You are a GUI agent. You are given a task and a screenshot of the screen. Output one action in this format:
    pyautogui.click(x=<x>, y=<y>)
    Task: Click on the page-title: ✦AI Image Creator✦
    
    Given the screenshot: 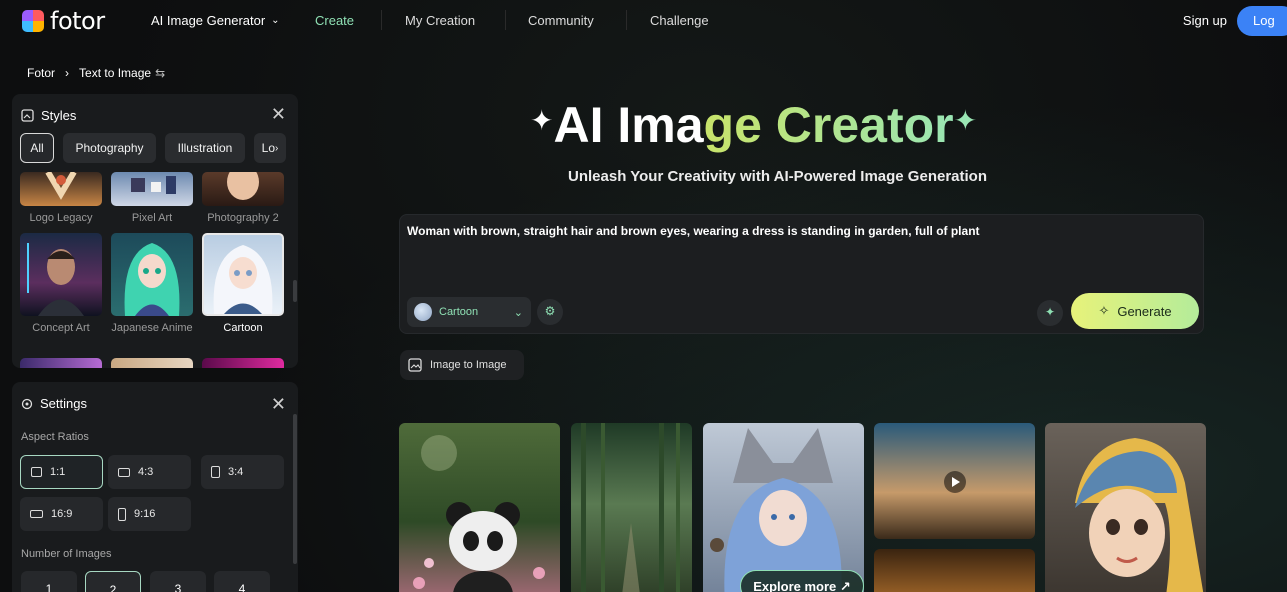 What is the action you would take?
    pyautogui.click(x=753, y=125)
    